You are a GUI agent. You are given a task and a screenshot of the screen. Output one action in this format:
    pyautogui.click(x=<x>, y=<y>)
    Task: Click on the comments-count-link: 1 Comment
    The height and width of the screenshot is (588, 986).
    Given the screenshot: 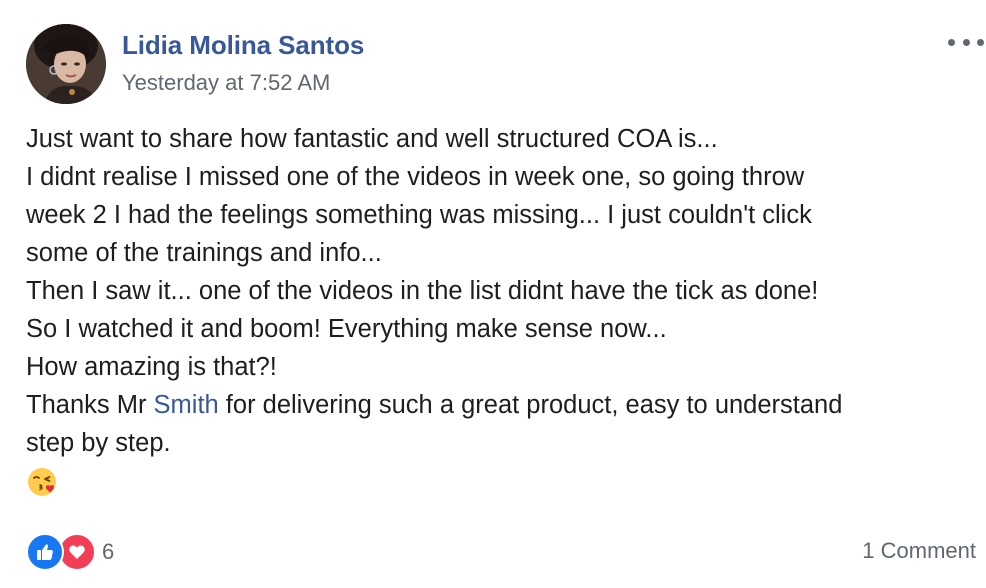 What is the action you would take?
    pyautogui.click(x=919, y=551)
    